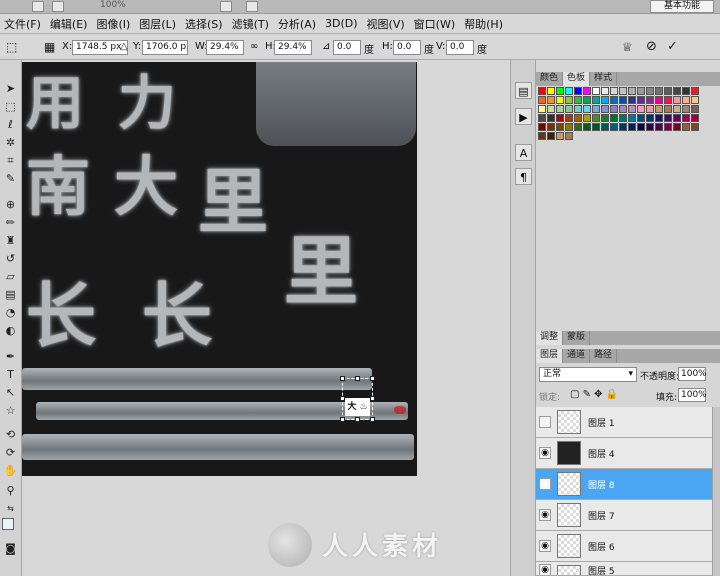 This screenshot has width=720, height=576. Describe the element at coordinates (10, 509) in the screenshot. I see `swap-colors-icon: ⇆` at that location.